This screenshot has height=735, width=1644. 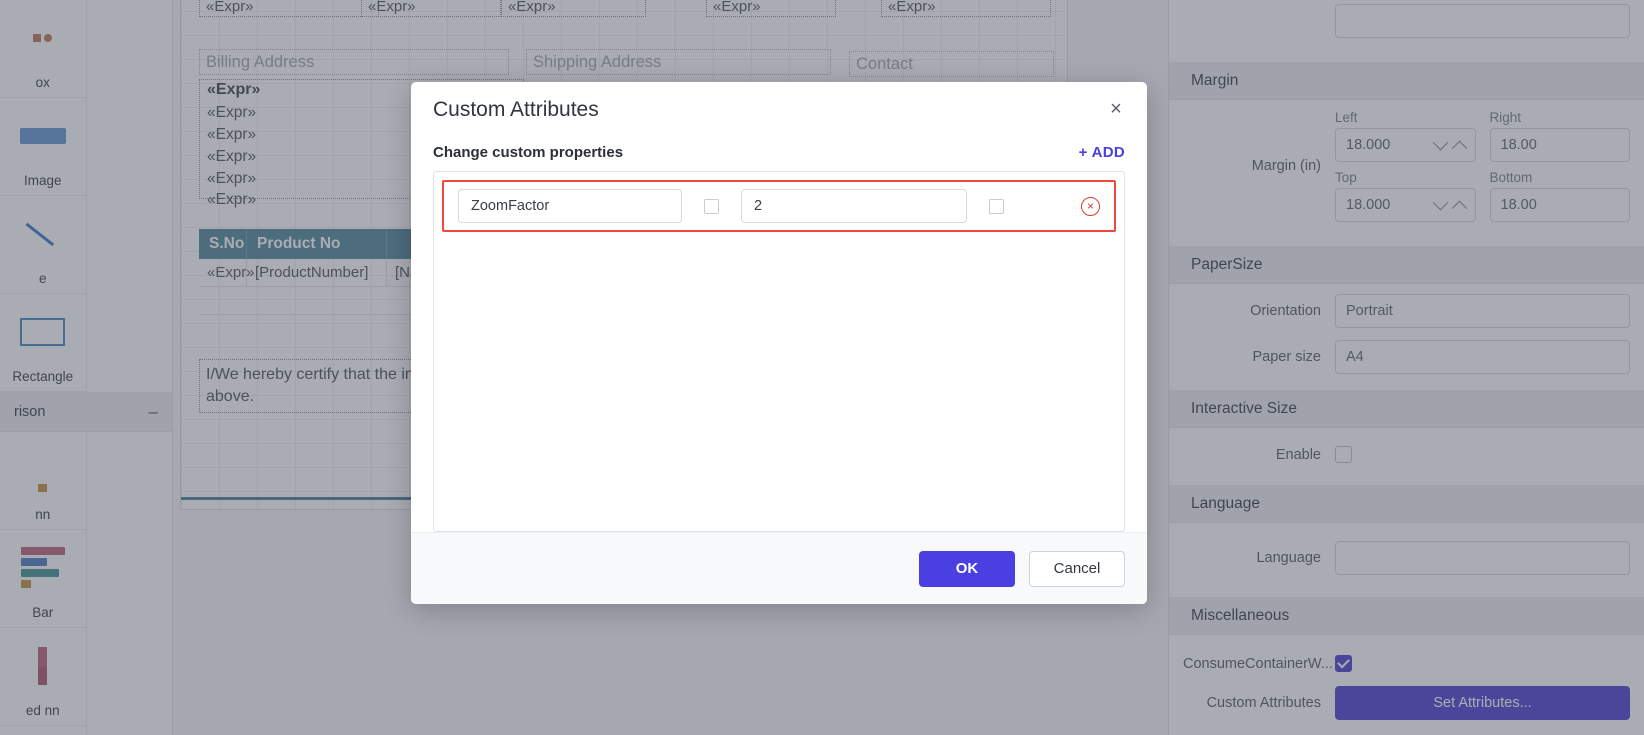 I want to click on dialog-footer: OK Cancel, so click(x=779, y=568).